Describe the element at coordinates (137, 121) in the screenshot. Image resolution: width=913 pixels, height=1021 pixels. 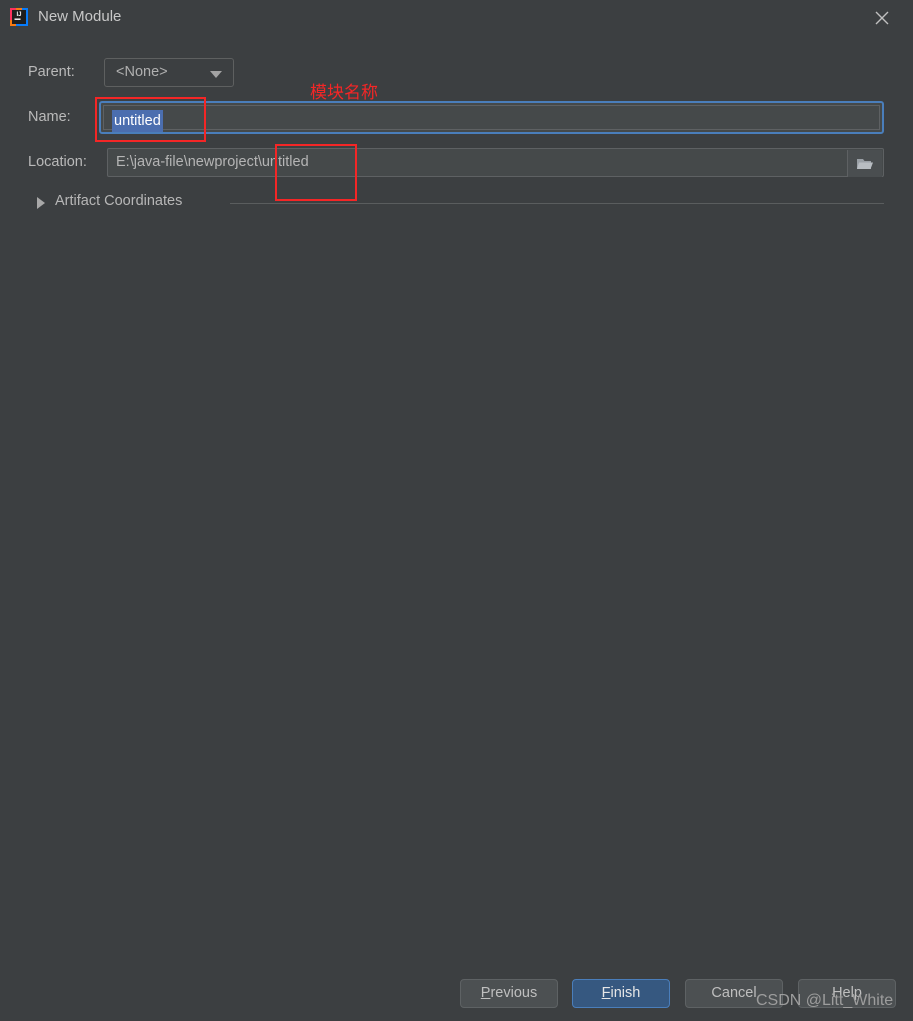
I see `name-input-value: untitled` at that location.